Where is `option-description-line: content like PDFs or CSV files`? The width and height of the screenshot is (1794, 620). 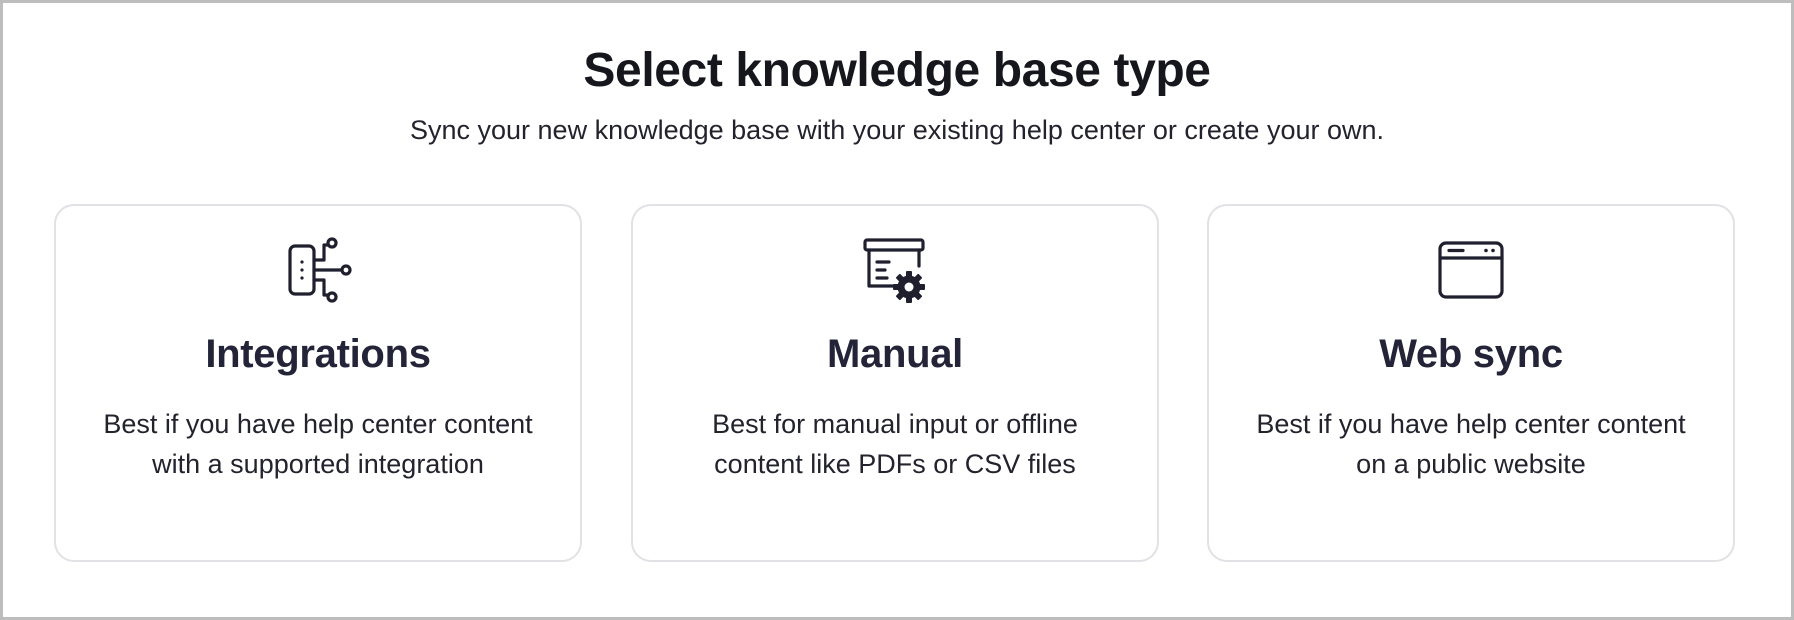 option-description-line: content like PDFs or CSV files is located at coordinates (895, 464).